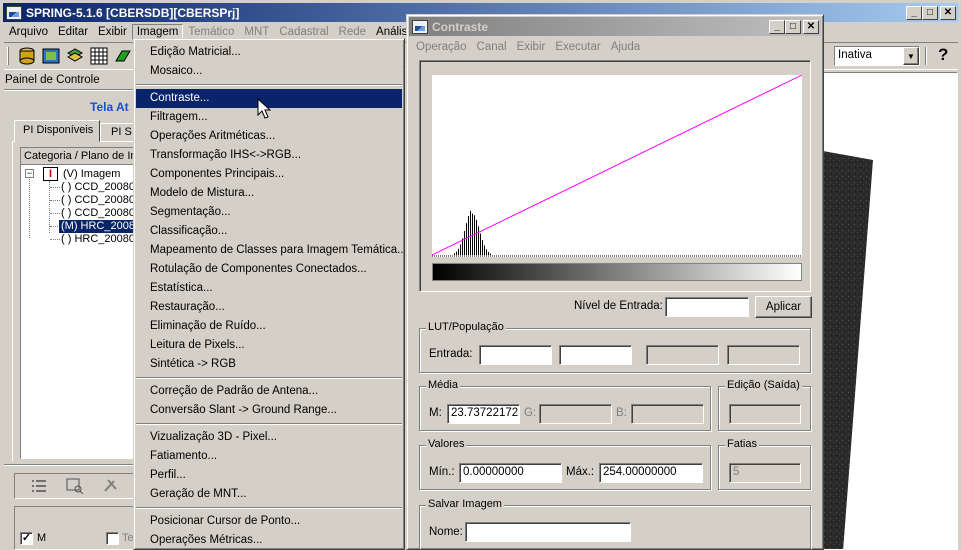 Image resolution: width=961 pixels, height=550 pixels. Describe the element at coordinates (98, 213) in the screenshot. I see `tree-item-ccd-3: ( ) CCD_20080` at that location.